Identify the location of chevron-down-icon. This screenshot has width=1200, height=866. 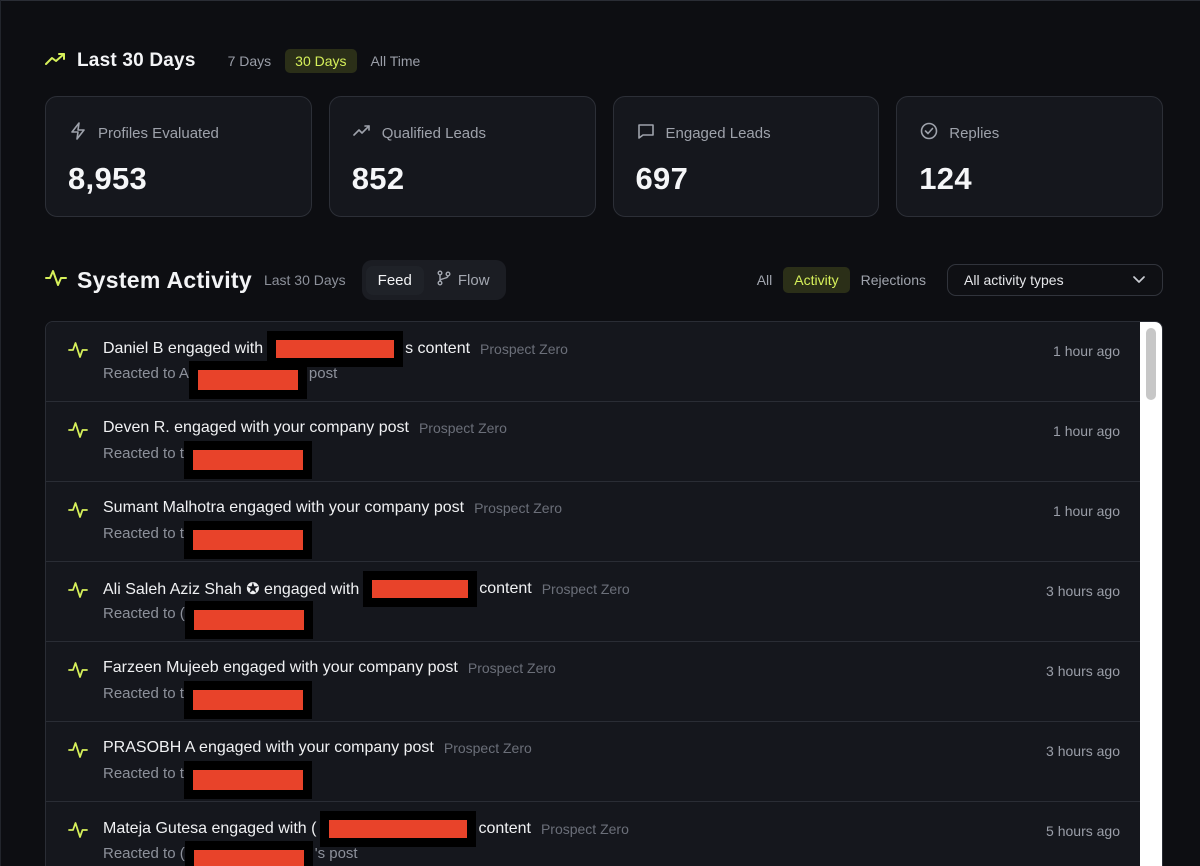
(1139, 280).